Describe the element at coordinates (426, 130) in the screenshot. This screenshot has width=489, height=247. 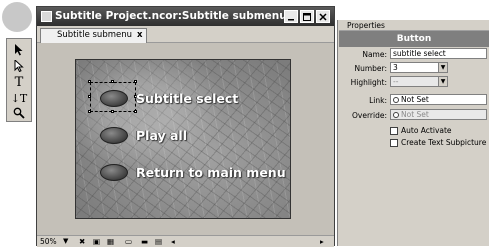
I see `auto-activate-label: Auto Activate` at that location.